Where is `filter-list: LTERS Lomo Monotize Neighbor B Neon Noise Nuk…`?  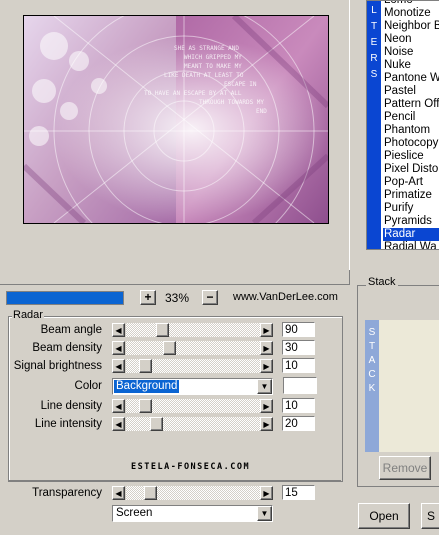
filter-list: LTERS Lomo Monotize Neighbor B Neon Noise Nuk… is located at coordinates (402, 125).